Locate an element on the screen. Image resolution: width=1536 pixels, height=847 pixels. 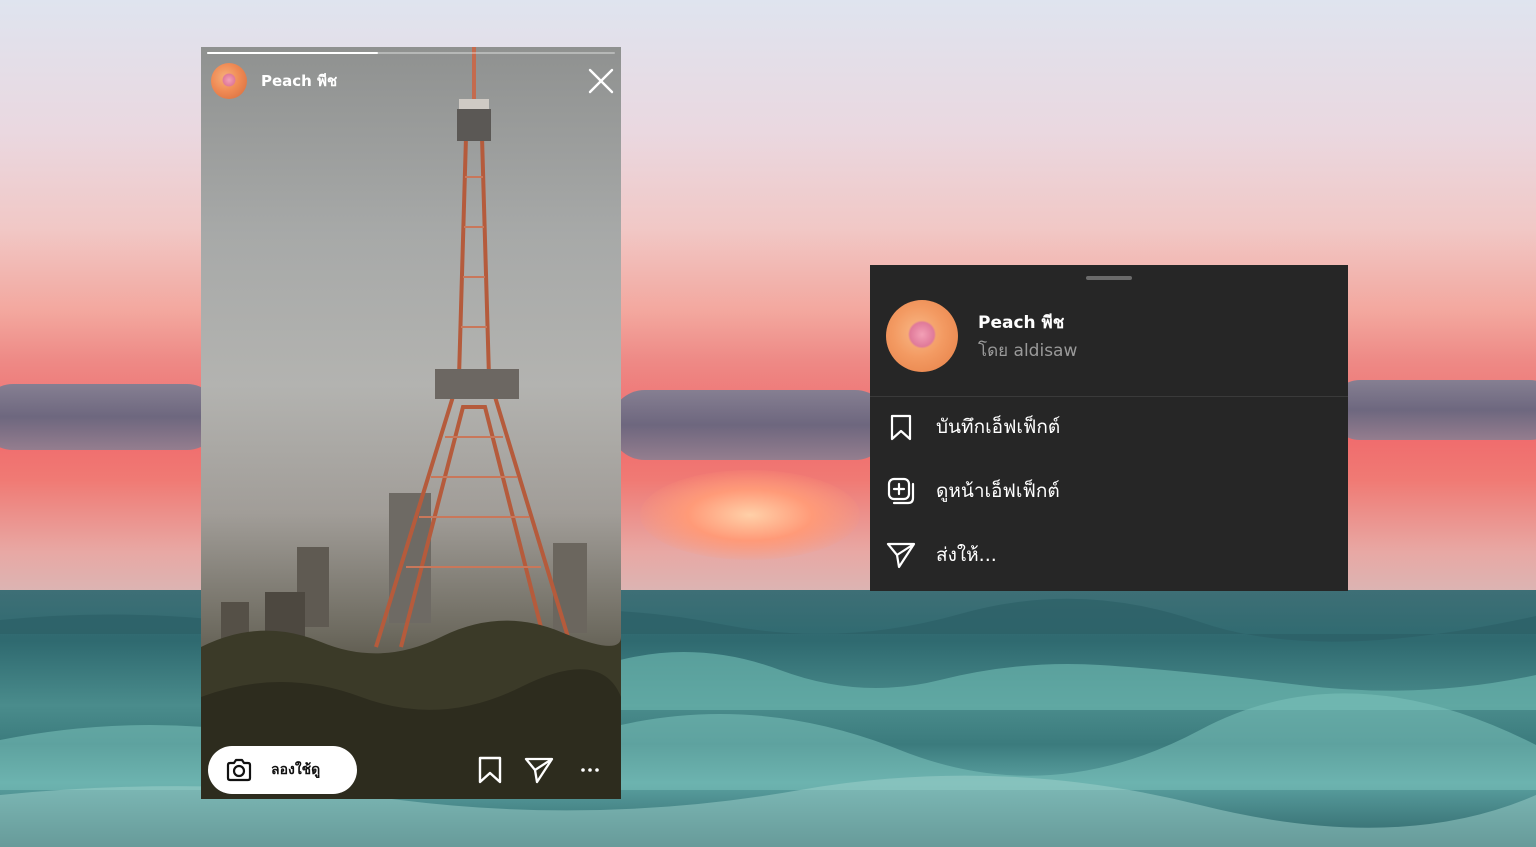
more-options-icon is located at coordinates (591, 770).